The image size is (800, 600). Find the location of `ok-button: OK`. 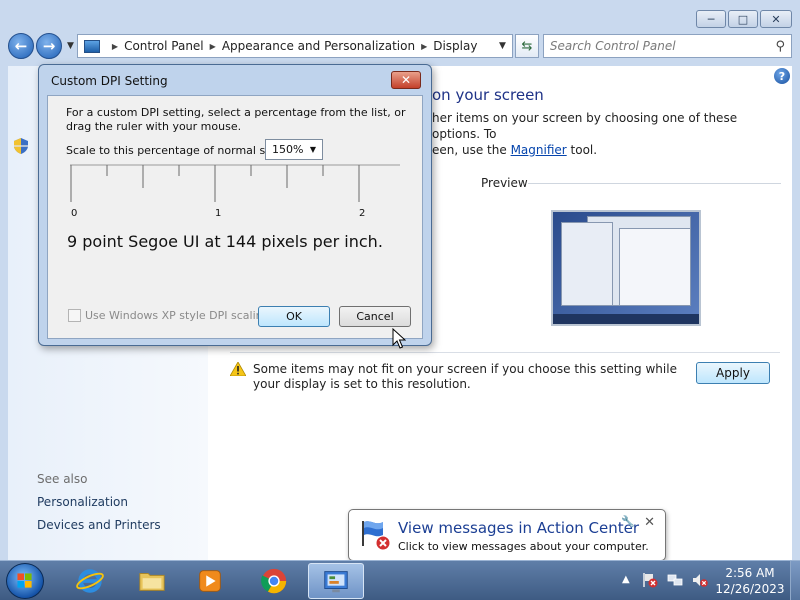

ok-button: OK is located at coordinates (294, 316).